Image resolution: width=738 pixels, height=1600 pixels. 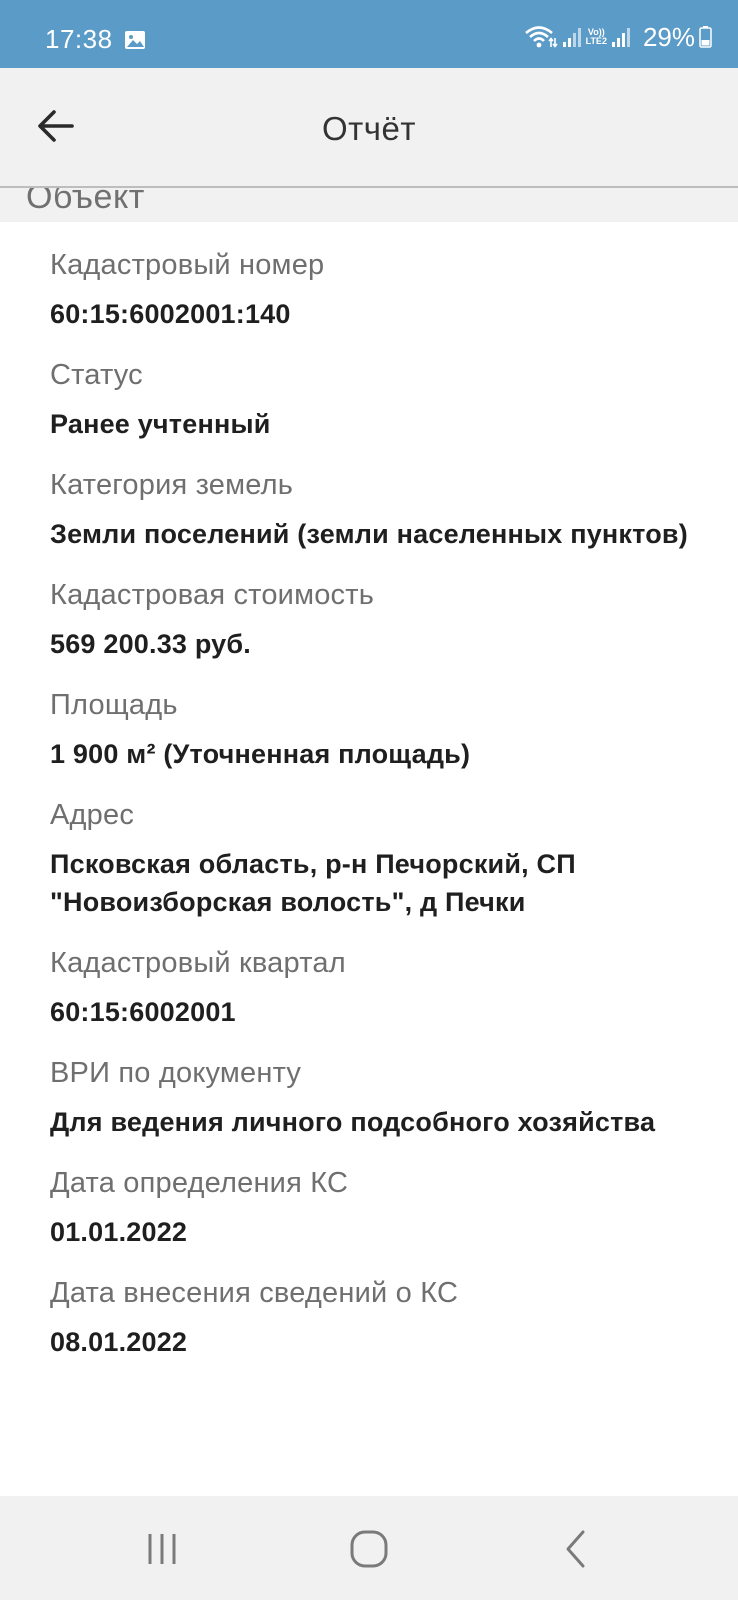 What do you see at coordinates (170, 314) in the screenshot?
I see `field-value: 60:15:6002001:140` at bounding box center [170, 314].